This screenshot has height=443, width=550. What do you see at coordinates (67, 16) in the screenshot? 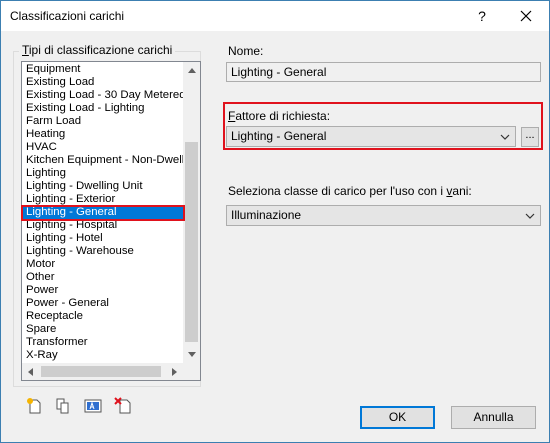
I see `window-title: Classificazioni carichi` at bounding box center [67, 16].